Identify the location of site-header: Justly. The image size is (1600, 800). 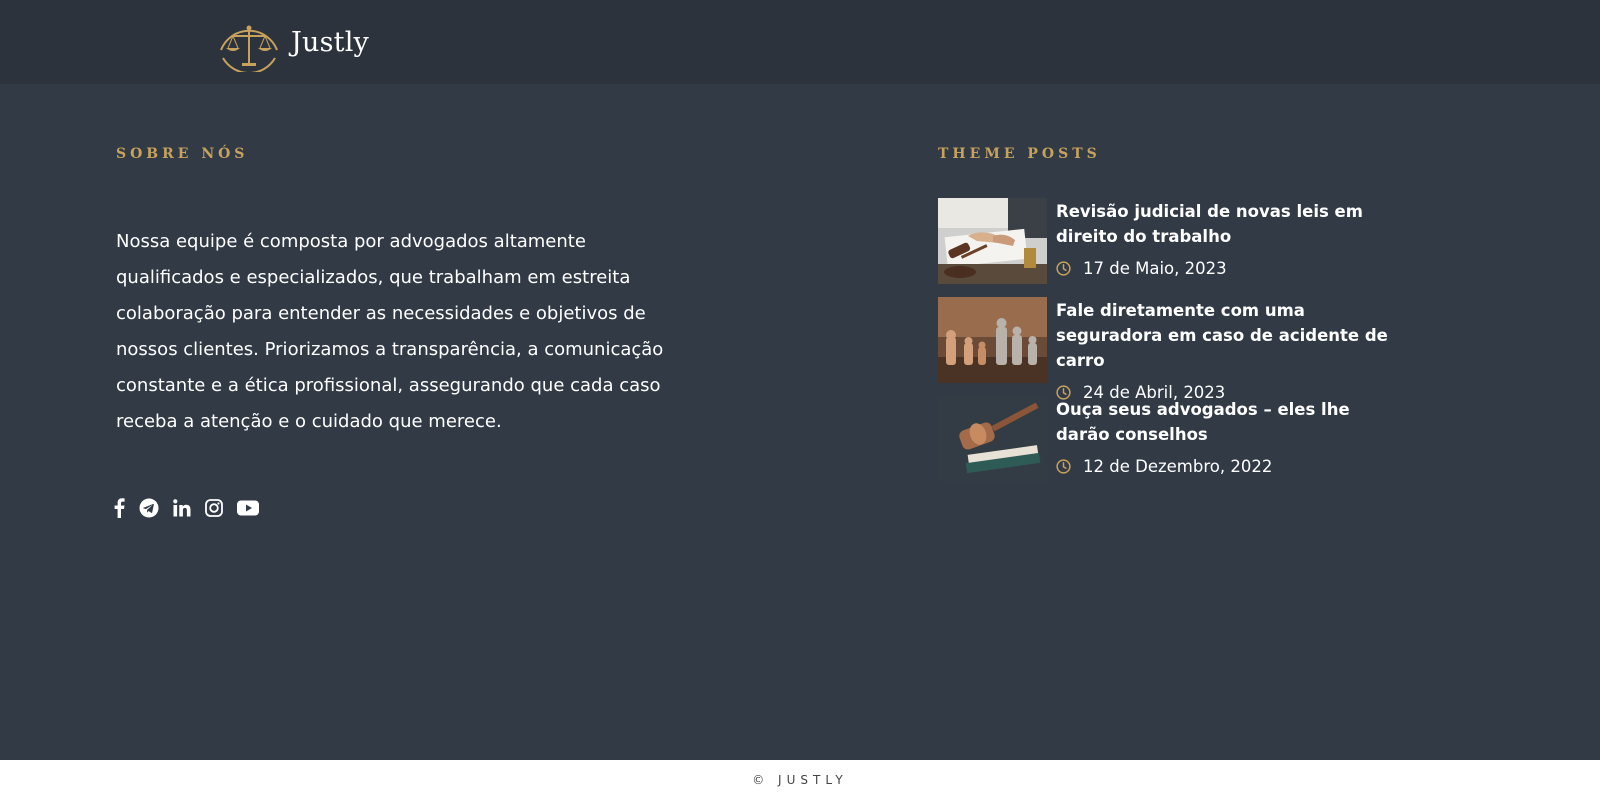
(800, 42).